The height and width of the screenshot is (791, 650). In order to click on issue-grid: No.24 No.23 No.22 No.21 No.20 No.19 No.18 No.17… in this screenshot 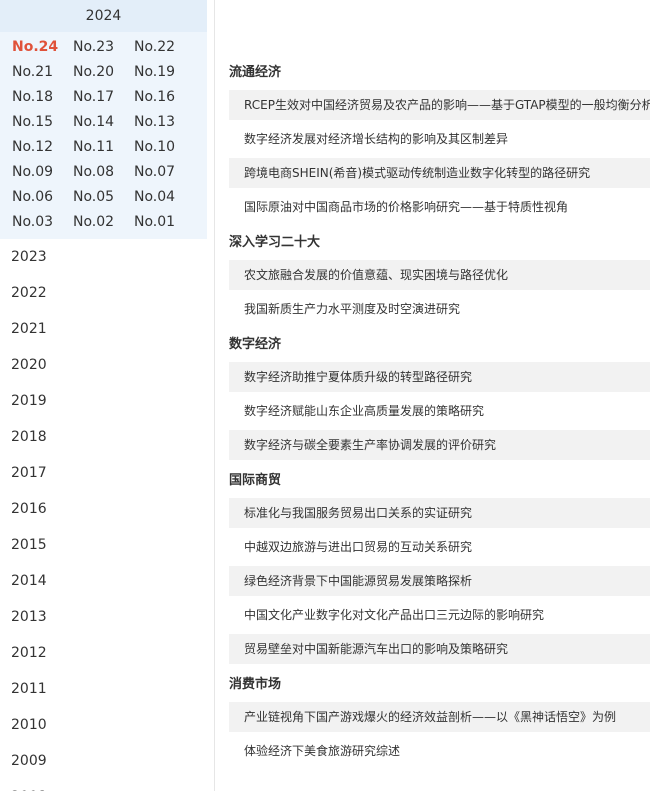, I will do `click(103, 135)`.